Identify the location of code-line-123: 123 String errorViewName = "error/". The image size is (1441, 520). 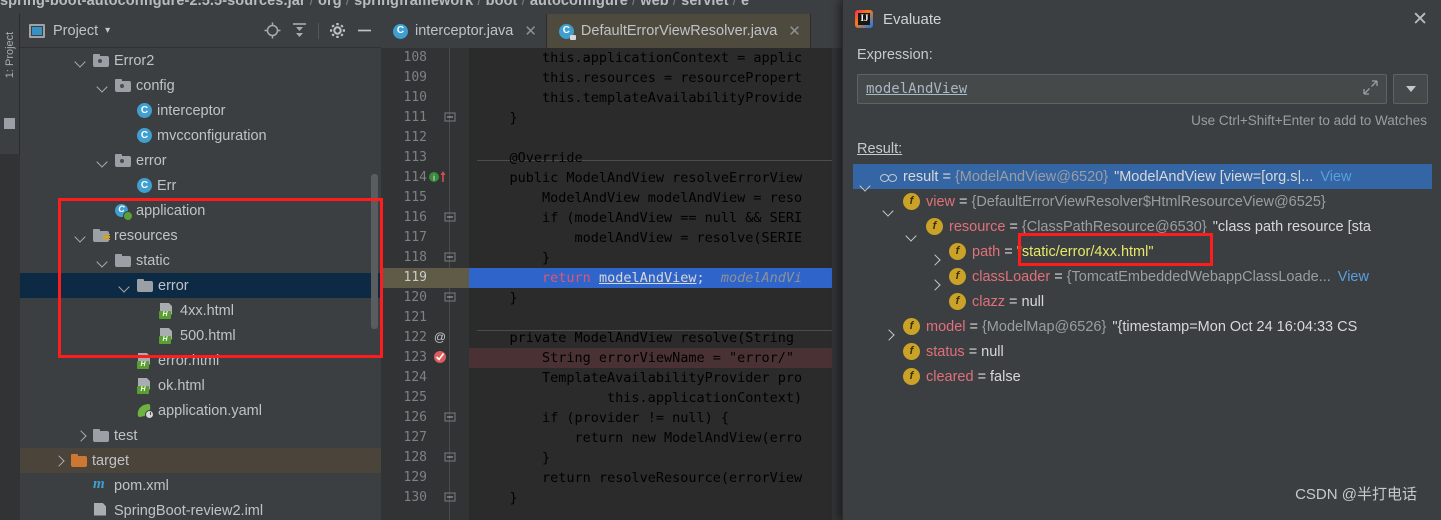
(612, 358).